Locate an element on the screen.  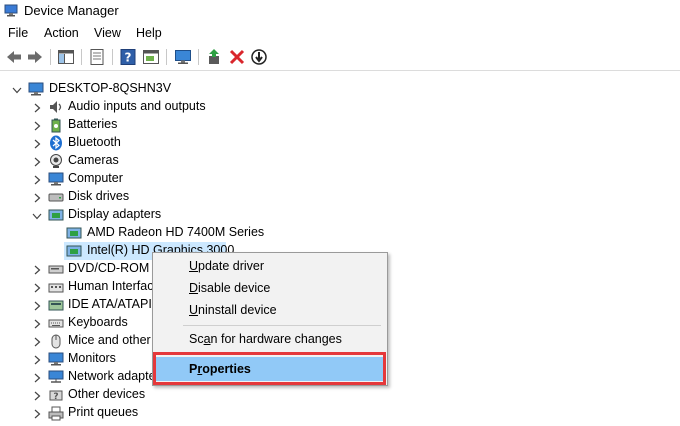
bluetooth-icon is located at coordinates (56, 143).